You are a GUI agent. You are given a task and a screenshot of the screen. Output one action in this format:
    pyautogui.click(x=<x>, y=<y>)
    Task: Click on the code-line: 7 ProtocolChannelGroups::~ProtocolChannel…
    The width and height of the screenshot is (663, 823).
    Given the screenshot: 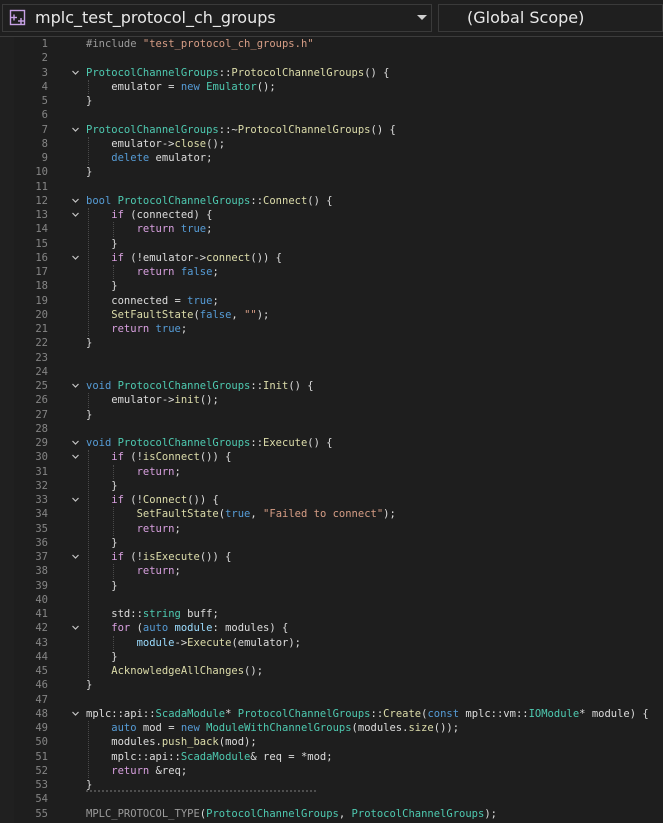 What is the action you would take?
    pyautogui.click(x=331, y=130)
    